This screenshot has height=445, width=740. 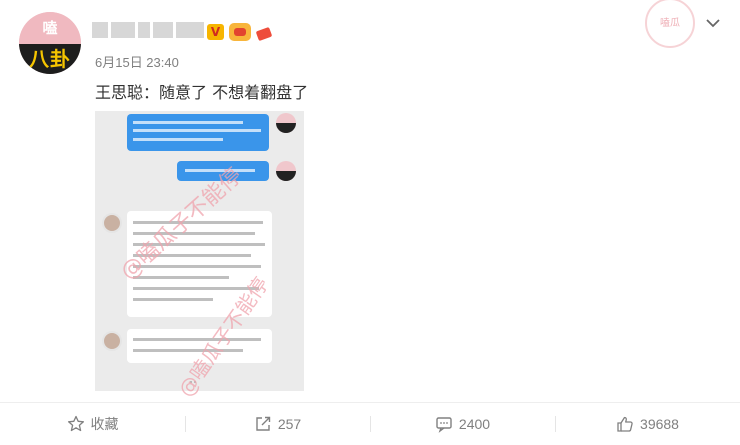 I want to click on share-count: 257, so click(x=289, y=424).